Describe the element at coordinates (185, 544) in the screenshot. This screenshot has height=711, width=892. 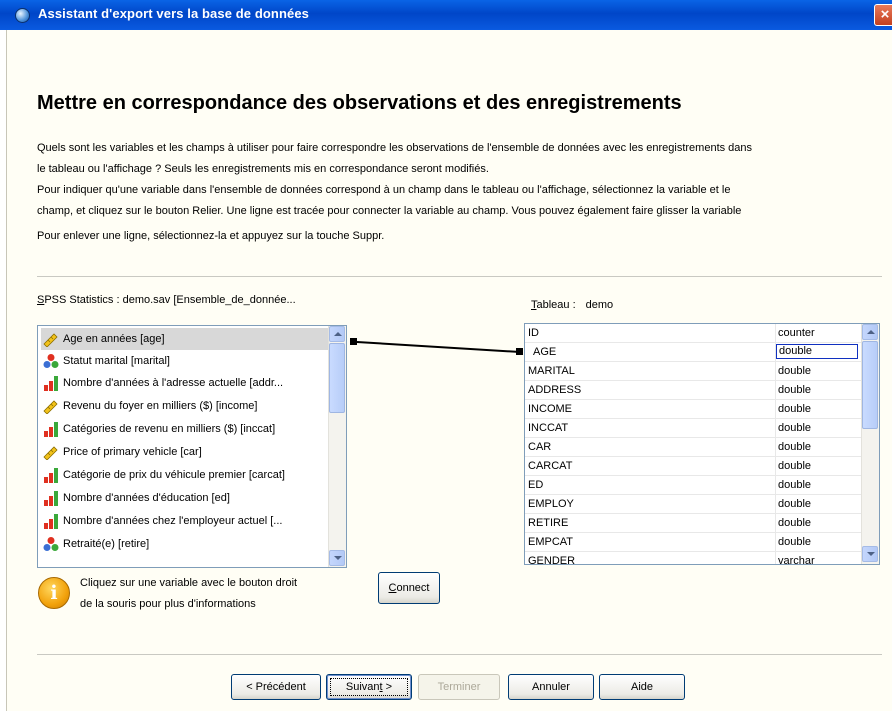
I see `list-item: Retraité(e) [retire]` at that location.